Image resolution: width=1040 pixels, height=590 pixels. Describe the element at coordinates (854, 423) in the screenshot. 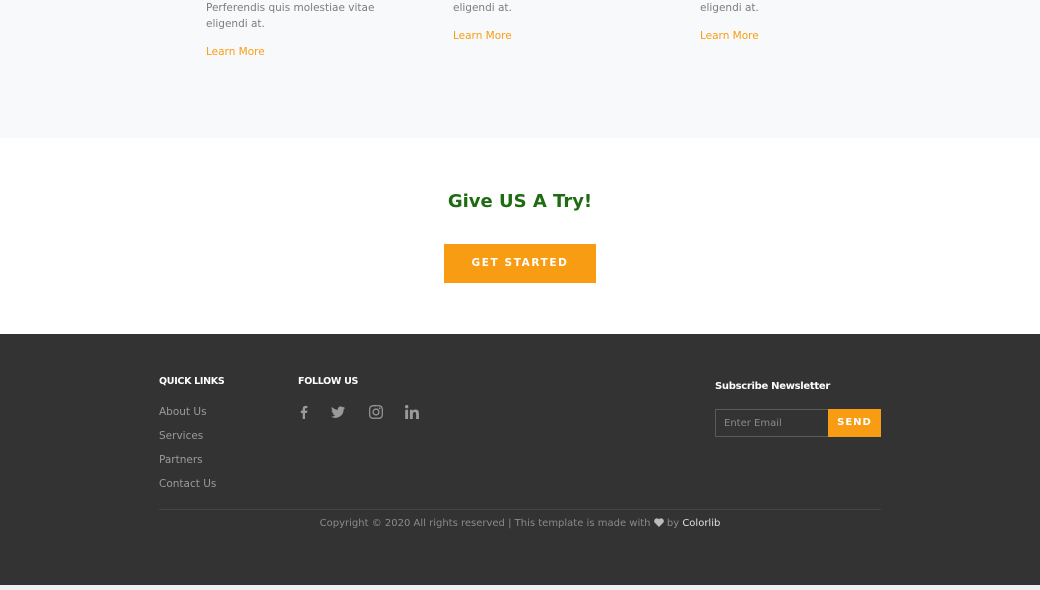

I see `send-button: SEND` at that location.